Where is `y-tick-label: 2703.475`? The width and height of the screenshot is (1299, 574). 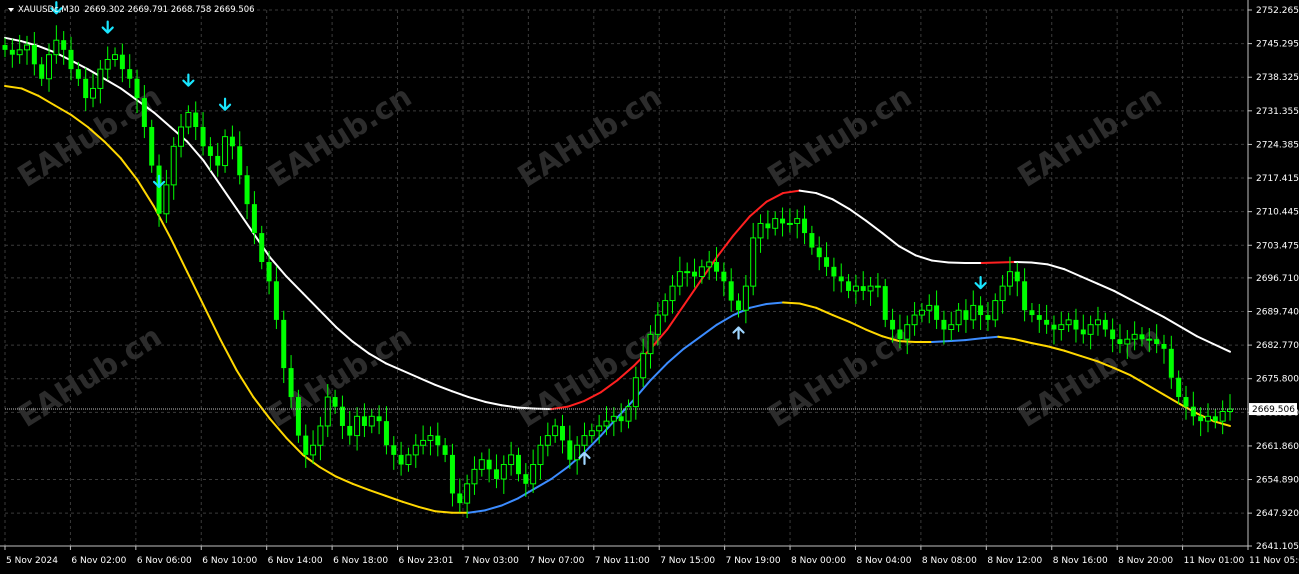
y-tick-label: 2703.475 is located at coordinates (1277, 246).